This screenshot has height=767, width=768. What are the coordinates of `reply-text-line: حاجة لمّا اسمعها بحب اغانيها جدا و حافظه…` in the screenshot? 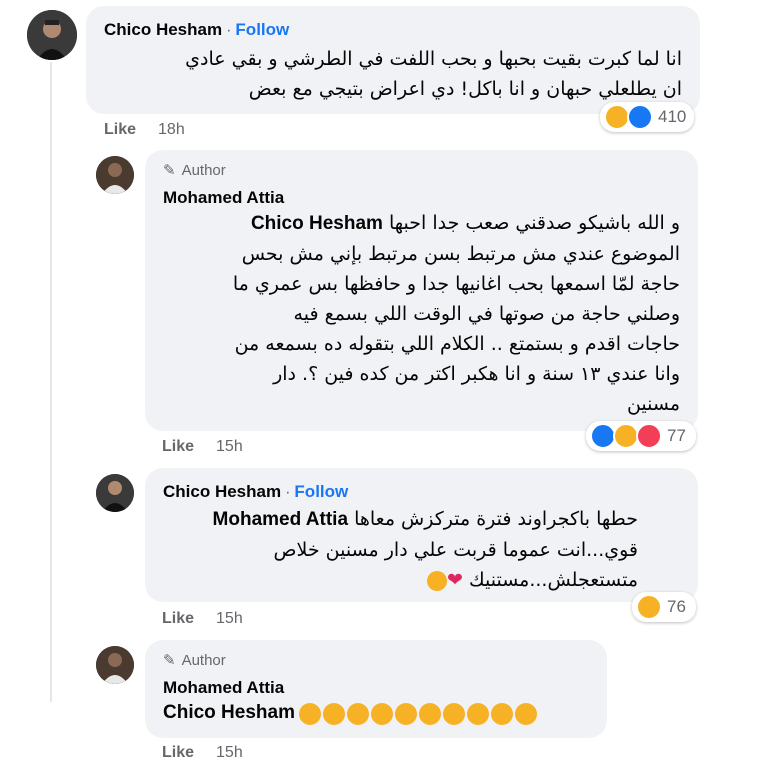 It's located at (456, 284).